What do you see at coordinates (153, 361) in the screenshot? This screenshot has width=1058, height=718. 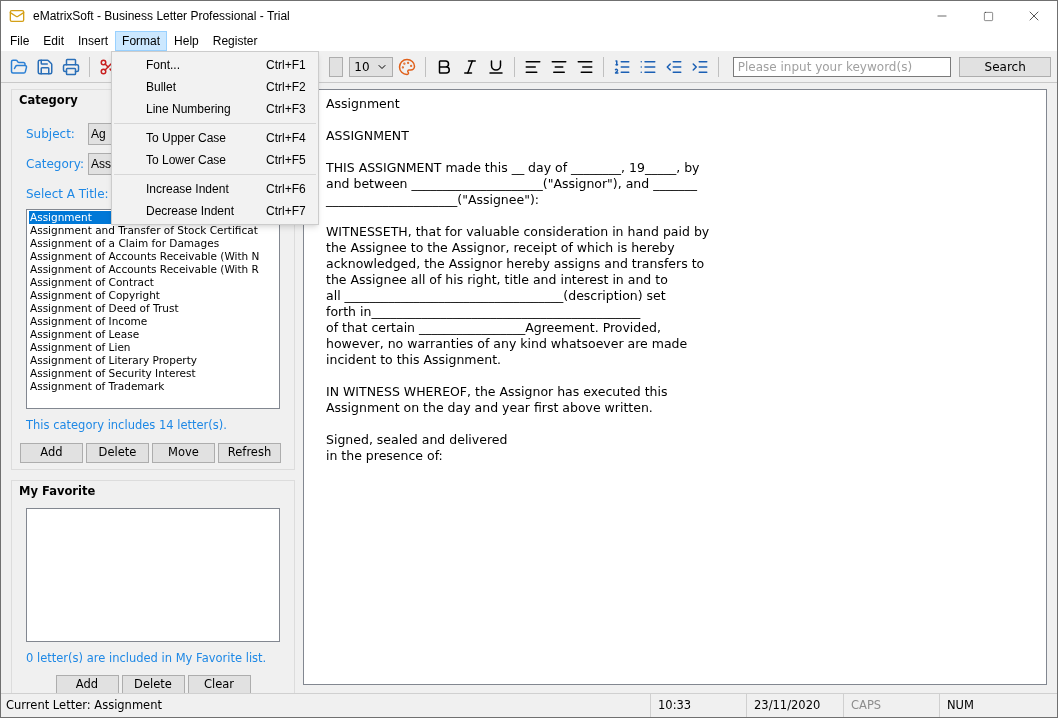 I see `list-item: Assignment of Literary Property` at bounding box center [153, 361].